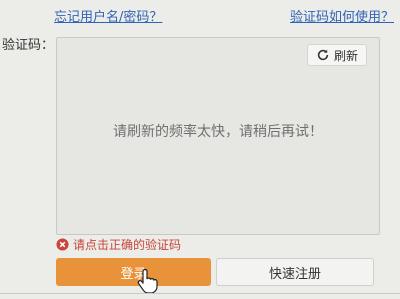 The height and width of the screenshot is (299, 400). I want to click on captcha-message: 请刷新的频率太快，请稍后再试！, so click(218, 132).